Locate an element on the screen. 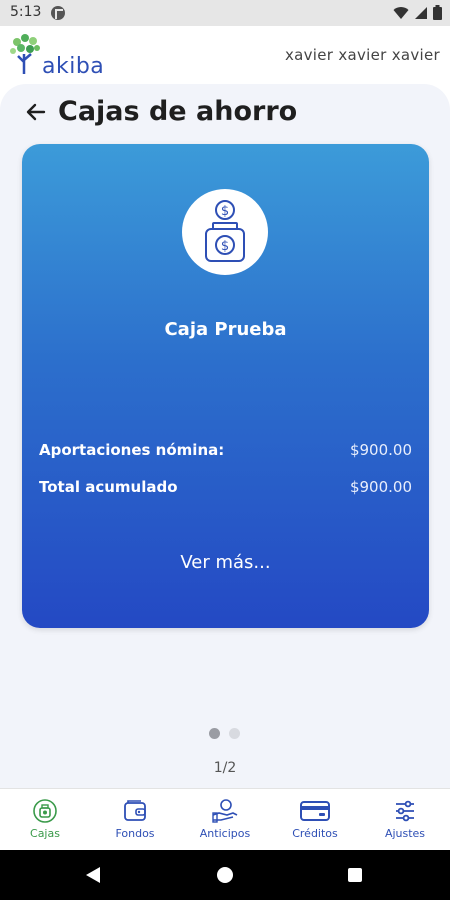 The image size is (450, 900). row-label: Total acumulado is located at coordinates (108, 487).